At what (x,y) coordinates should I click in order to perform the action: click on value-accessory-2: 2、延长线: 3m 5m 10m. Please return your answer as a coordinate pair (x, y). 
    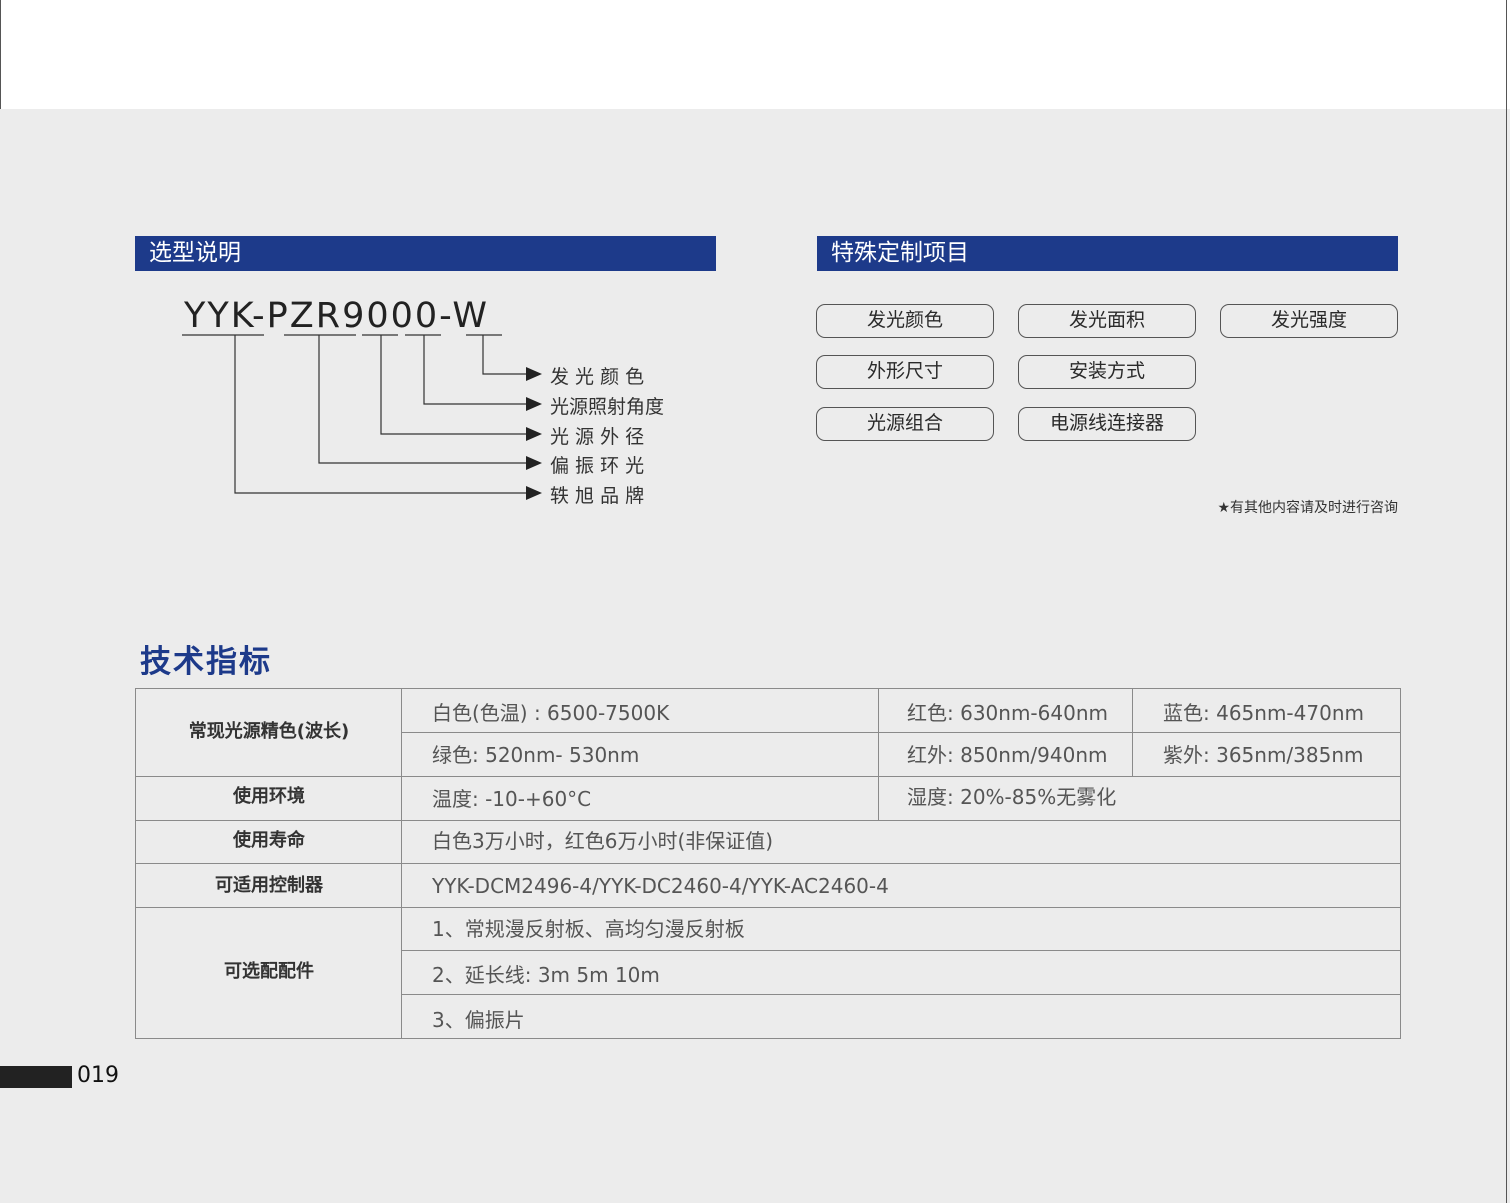
    Looking at the image, I should click on (546, 975).